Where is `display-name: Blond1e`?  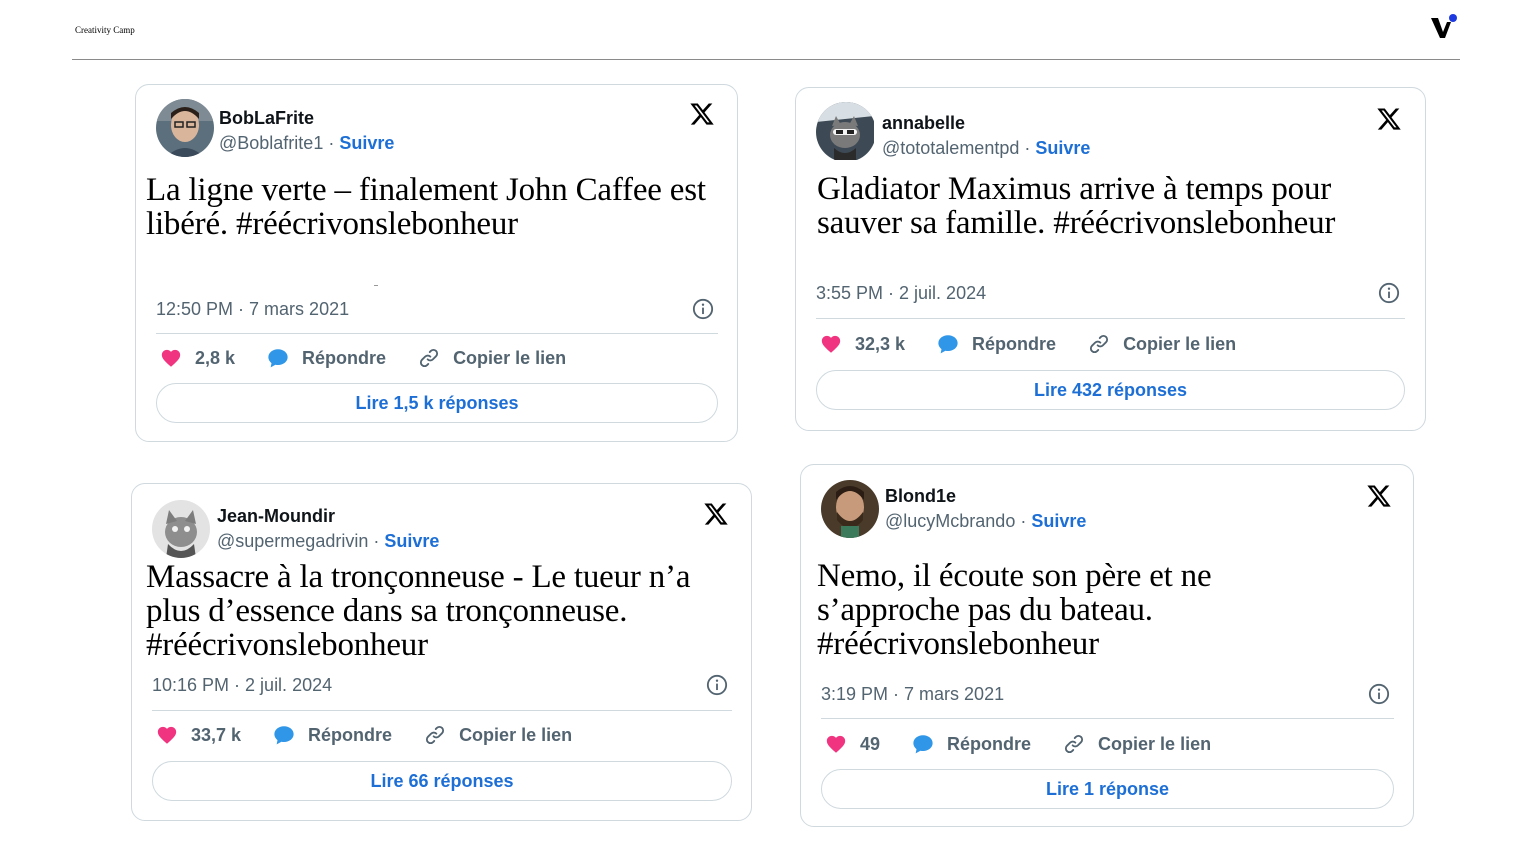 display-name: Blond1e is located at coordinates (985, 496).